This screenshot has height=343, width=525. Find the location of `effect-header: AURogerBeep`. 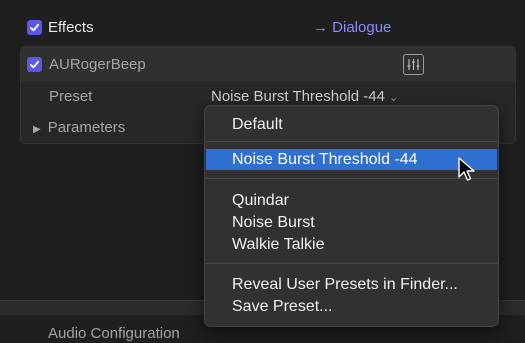

effect-header: AURogerBeep is located at coordinates (268, 64).